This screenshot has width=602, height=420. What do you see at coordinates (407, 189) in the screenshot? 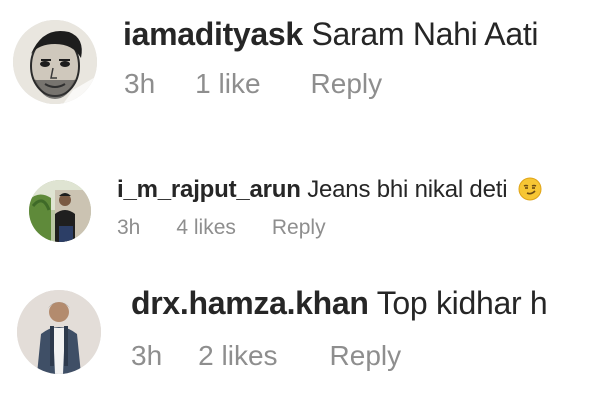
I see `comment-body: Jeans bhi nikal deti` at bounding box center [407, 189].